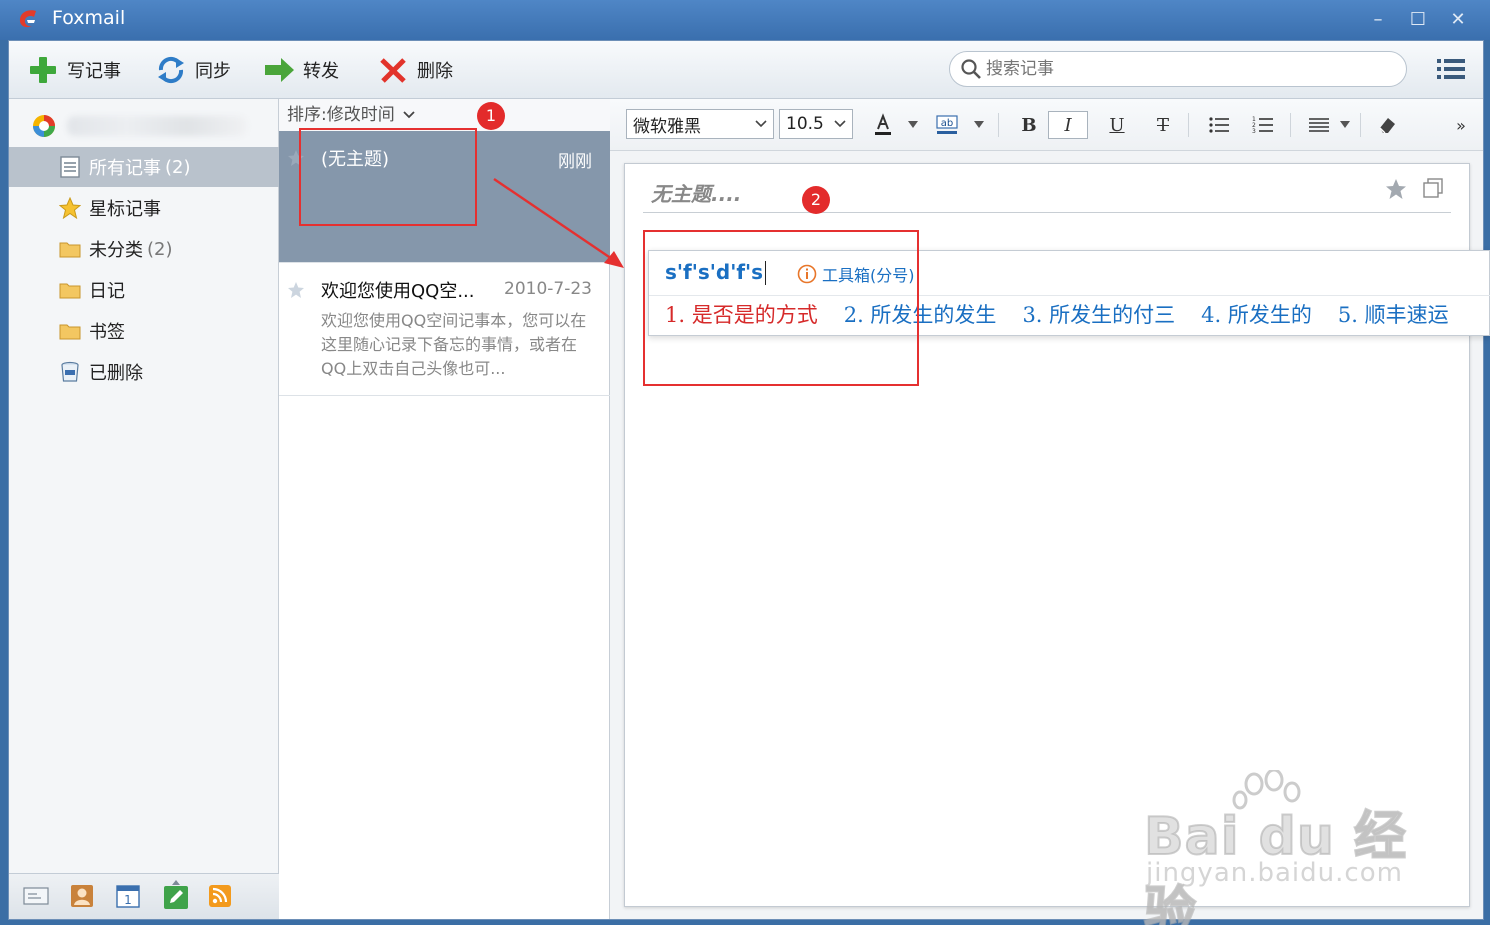 Image resolution: width=1490 pixels, height=925 pixels. What do you see at coordinates (1256, 315) in the screenshot?
I see `ime-candidate: 4. 所发生的` at bounding box center [1256, 315].